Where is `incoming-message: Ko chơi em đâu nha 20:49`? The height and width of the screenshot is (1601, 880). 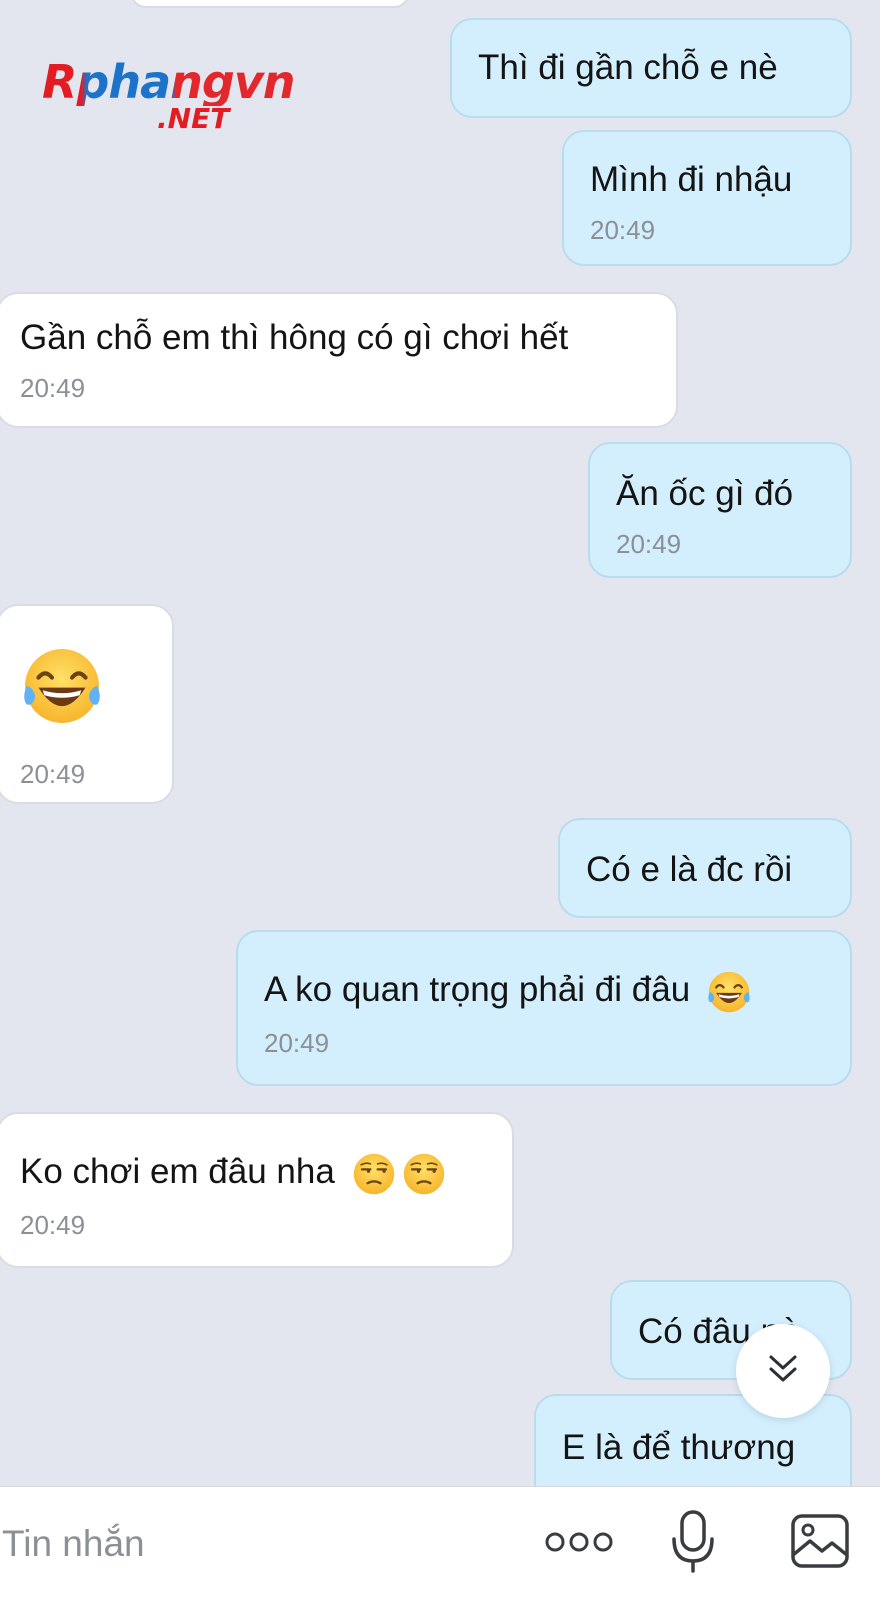
incoming-message: Ko chơi em đâu nha 20:49 is located at coordinates (257, 1190).